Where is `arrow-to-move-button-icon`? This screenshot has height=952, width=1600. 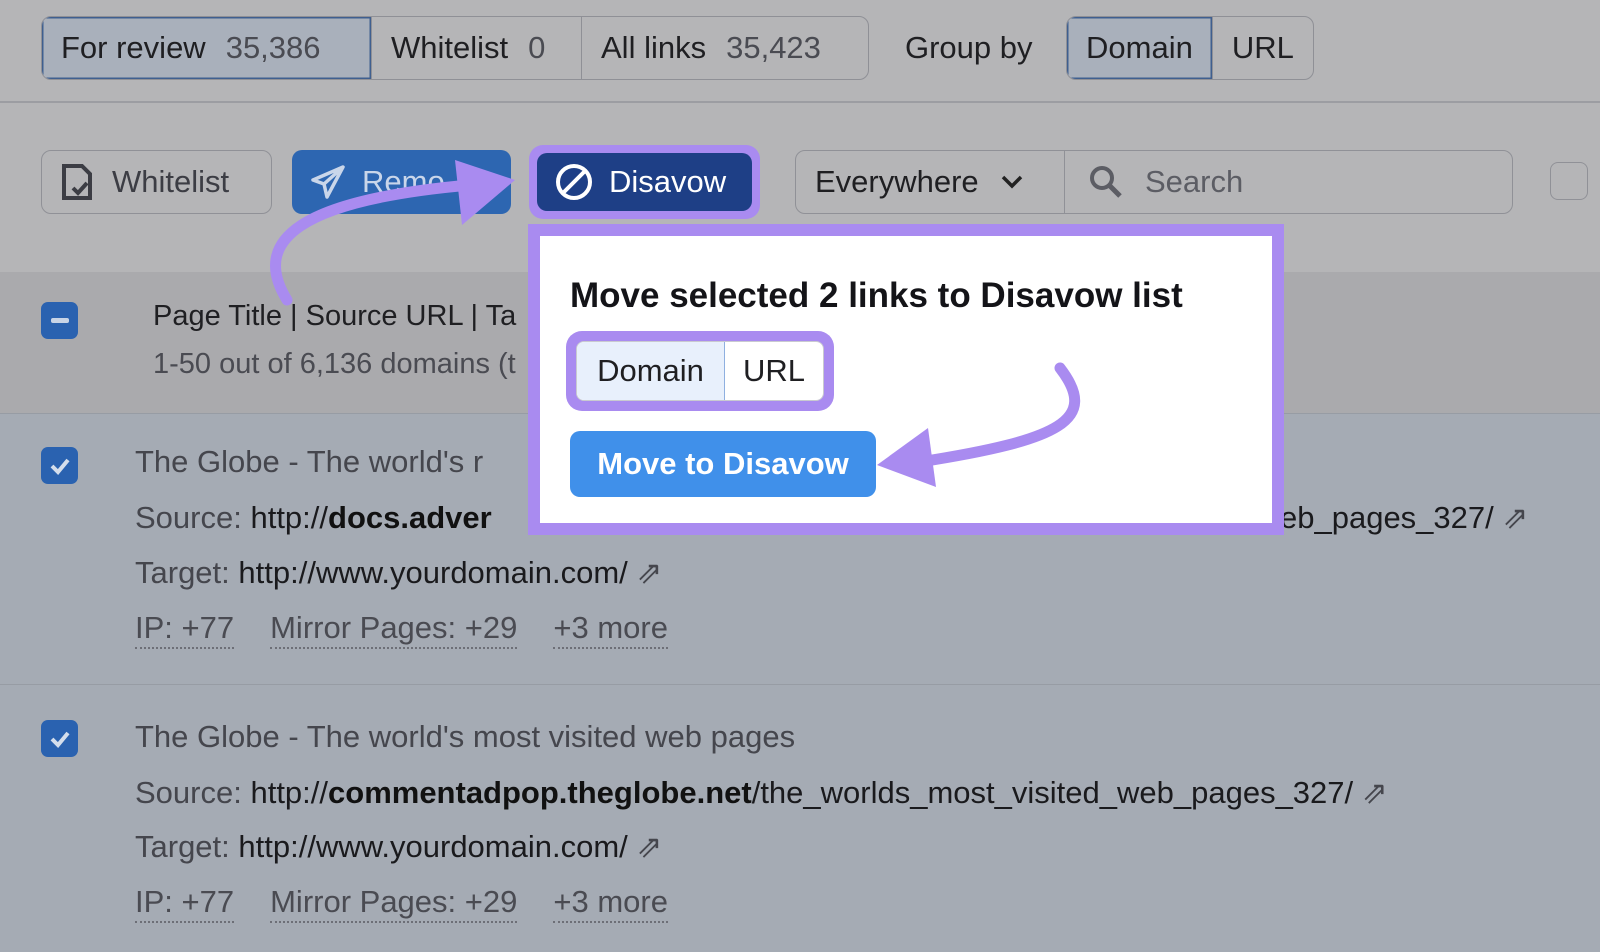
arrow-to-move-button-icon is located at coordinates (997, 415).